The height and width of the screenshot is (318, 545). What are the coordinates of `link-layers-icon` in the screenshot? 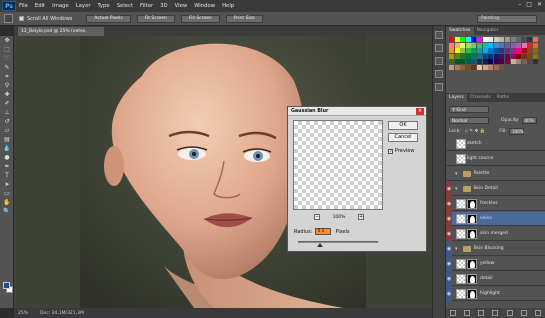 It's located at (453, 313).